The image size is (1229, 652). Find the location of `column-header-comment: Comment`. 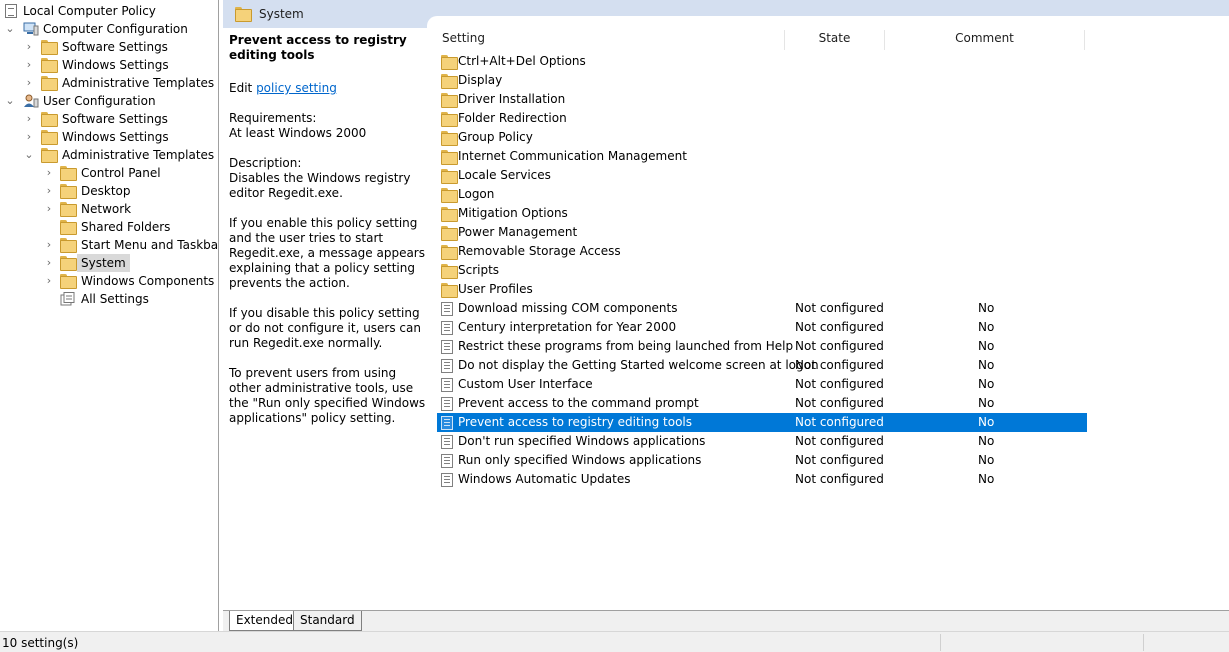

column-header-comment: Comment is located at coordinates (985, 40).